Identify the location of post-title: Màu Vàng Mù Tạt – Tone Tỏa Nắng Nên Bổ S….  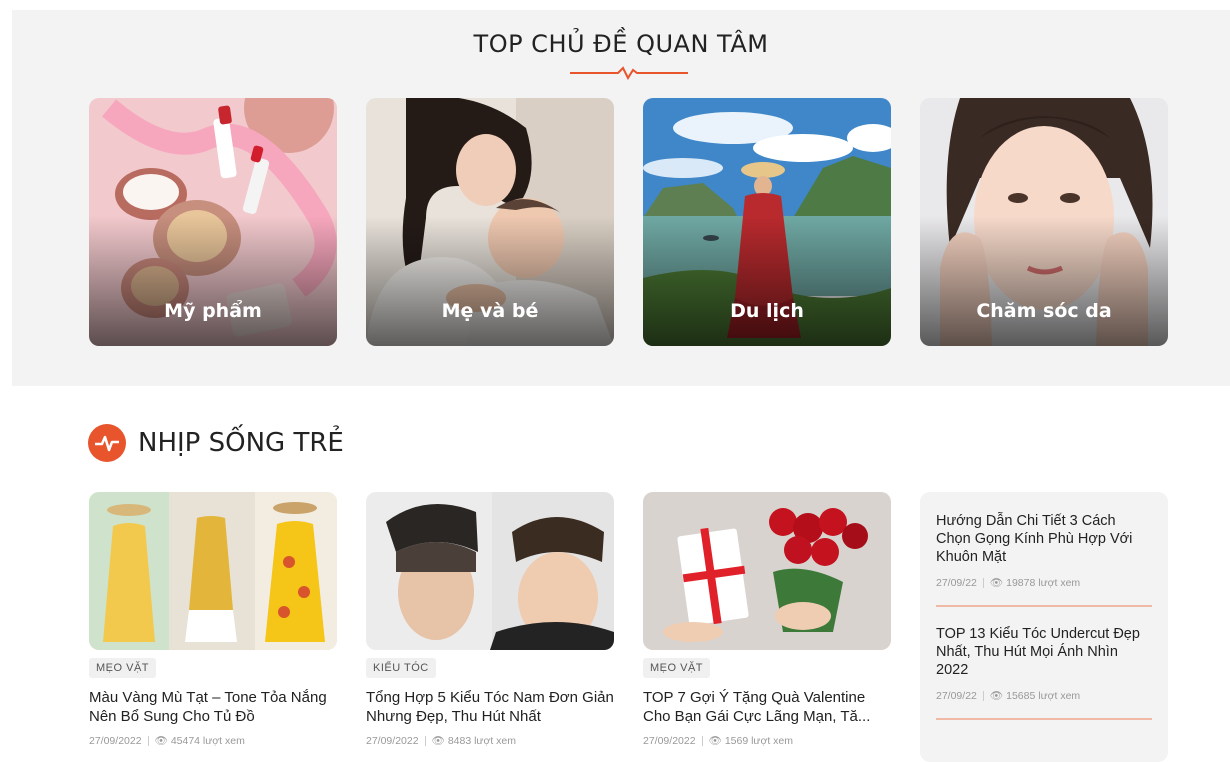
(213, 707).